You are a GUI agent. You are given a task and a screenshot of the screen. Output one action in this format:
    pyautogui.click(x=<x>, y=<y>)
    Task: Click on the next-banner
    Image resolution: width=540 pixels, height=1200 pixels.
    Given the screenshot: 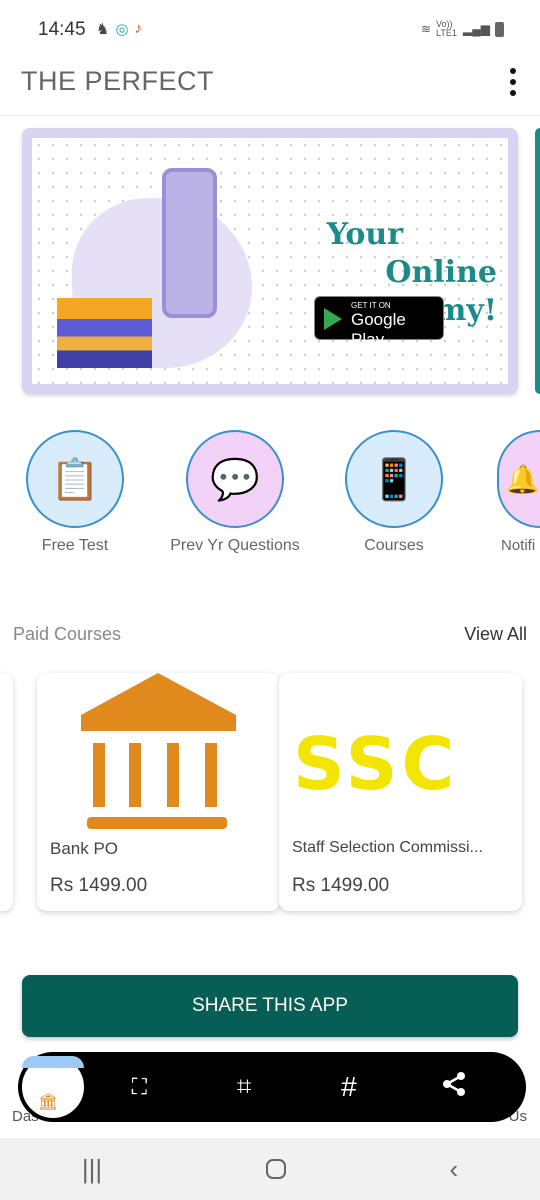 What is the action you would take?
    pyautogui.click(x=537, y=261)
    